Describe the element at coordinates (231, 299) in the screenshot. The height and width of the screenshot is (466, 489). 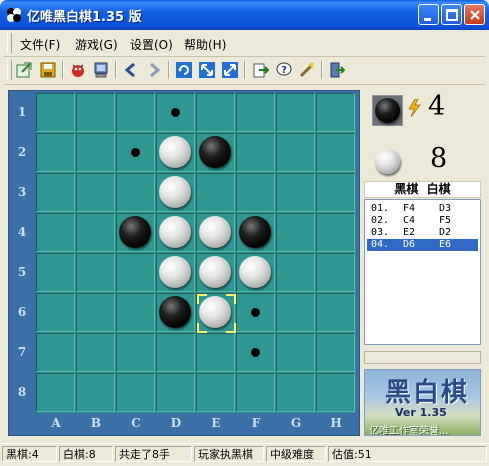
I see `last-move-marker` at that location.